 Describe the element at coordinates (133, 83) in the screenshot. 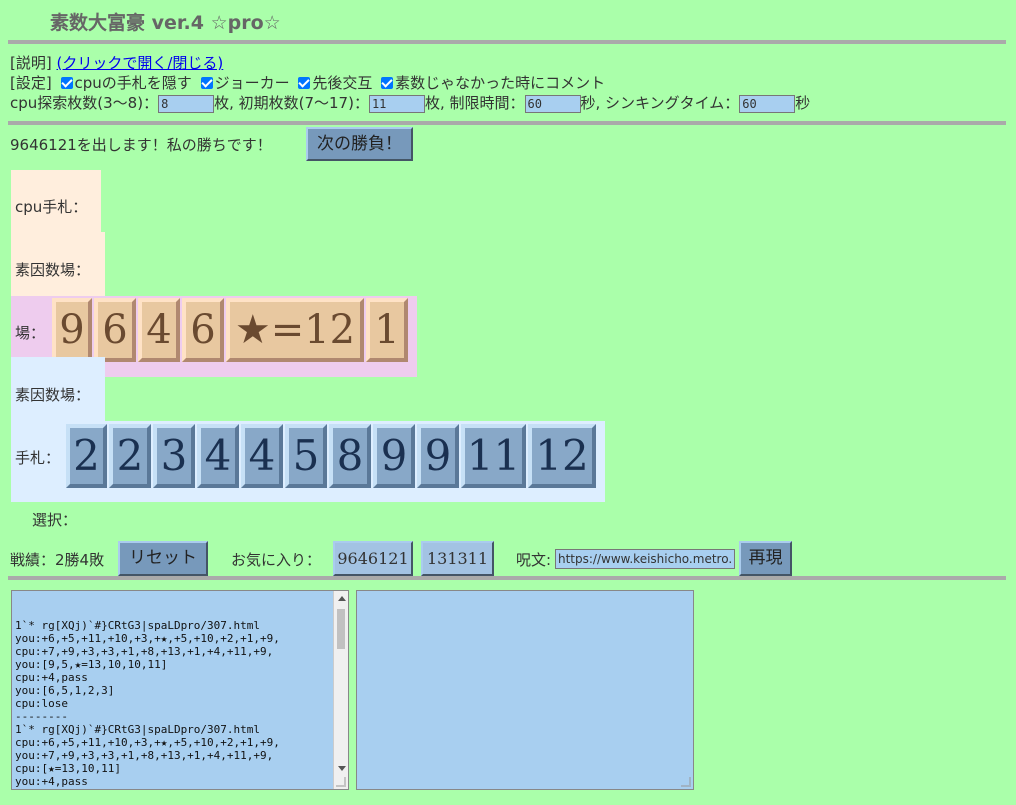

I see `hide-cpu-hand-label: cpuの手札を隠す` at that location.